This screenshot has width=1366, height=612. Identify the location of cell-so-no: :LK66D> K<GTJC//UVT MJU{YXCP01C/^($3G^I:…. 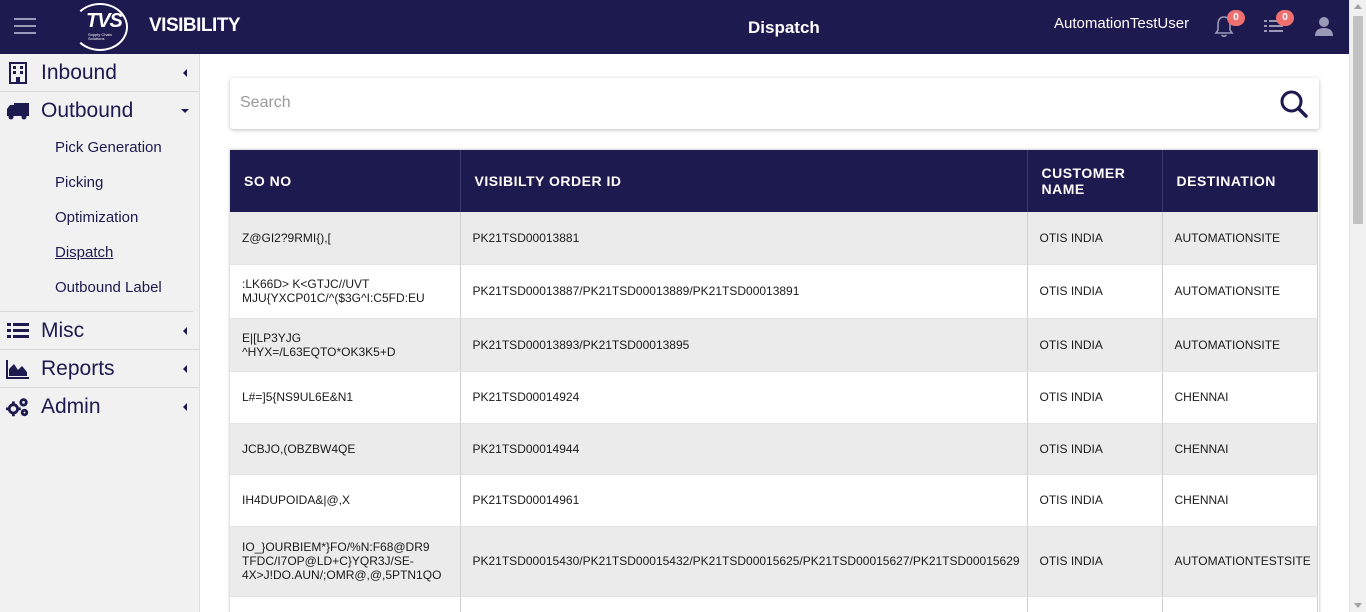
(345, 291).